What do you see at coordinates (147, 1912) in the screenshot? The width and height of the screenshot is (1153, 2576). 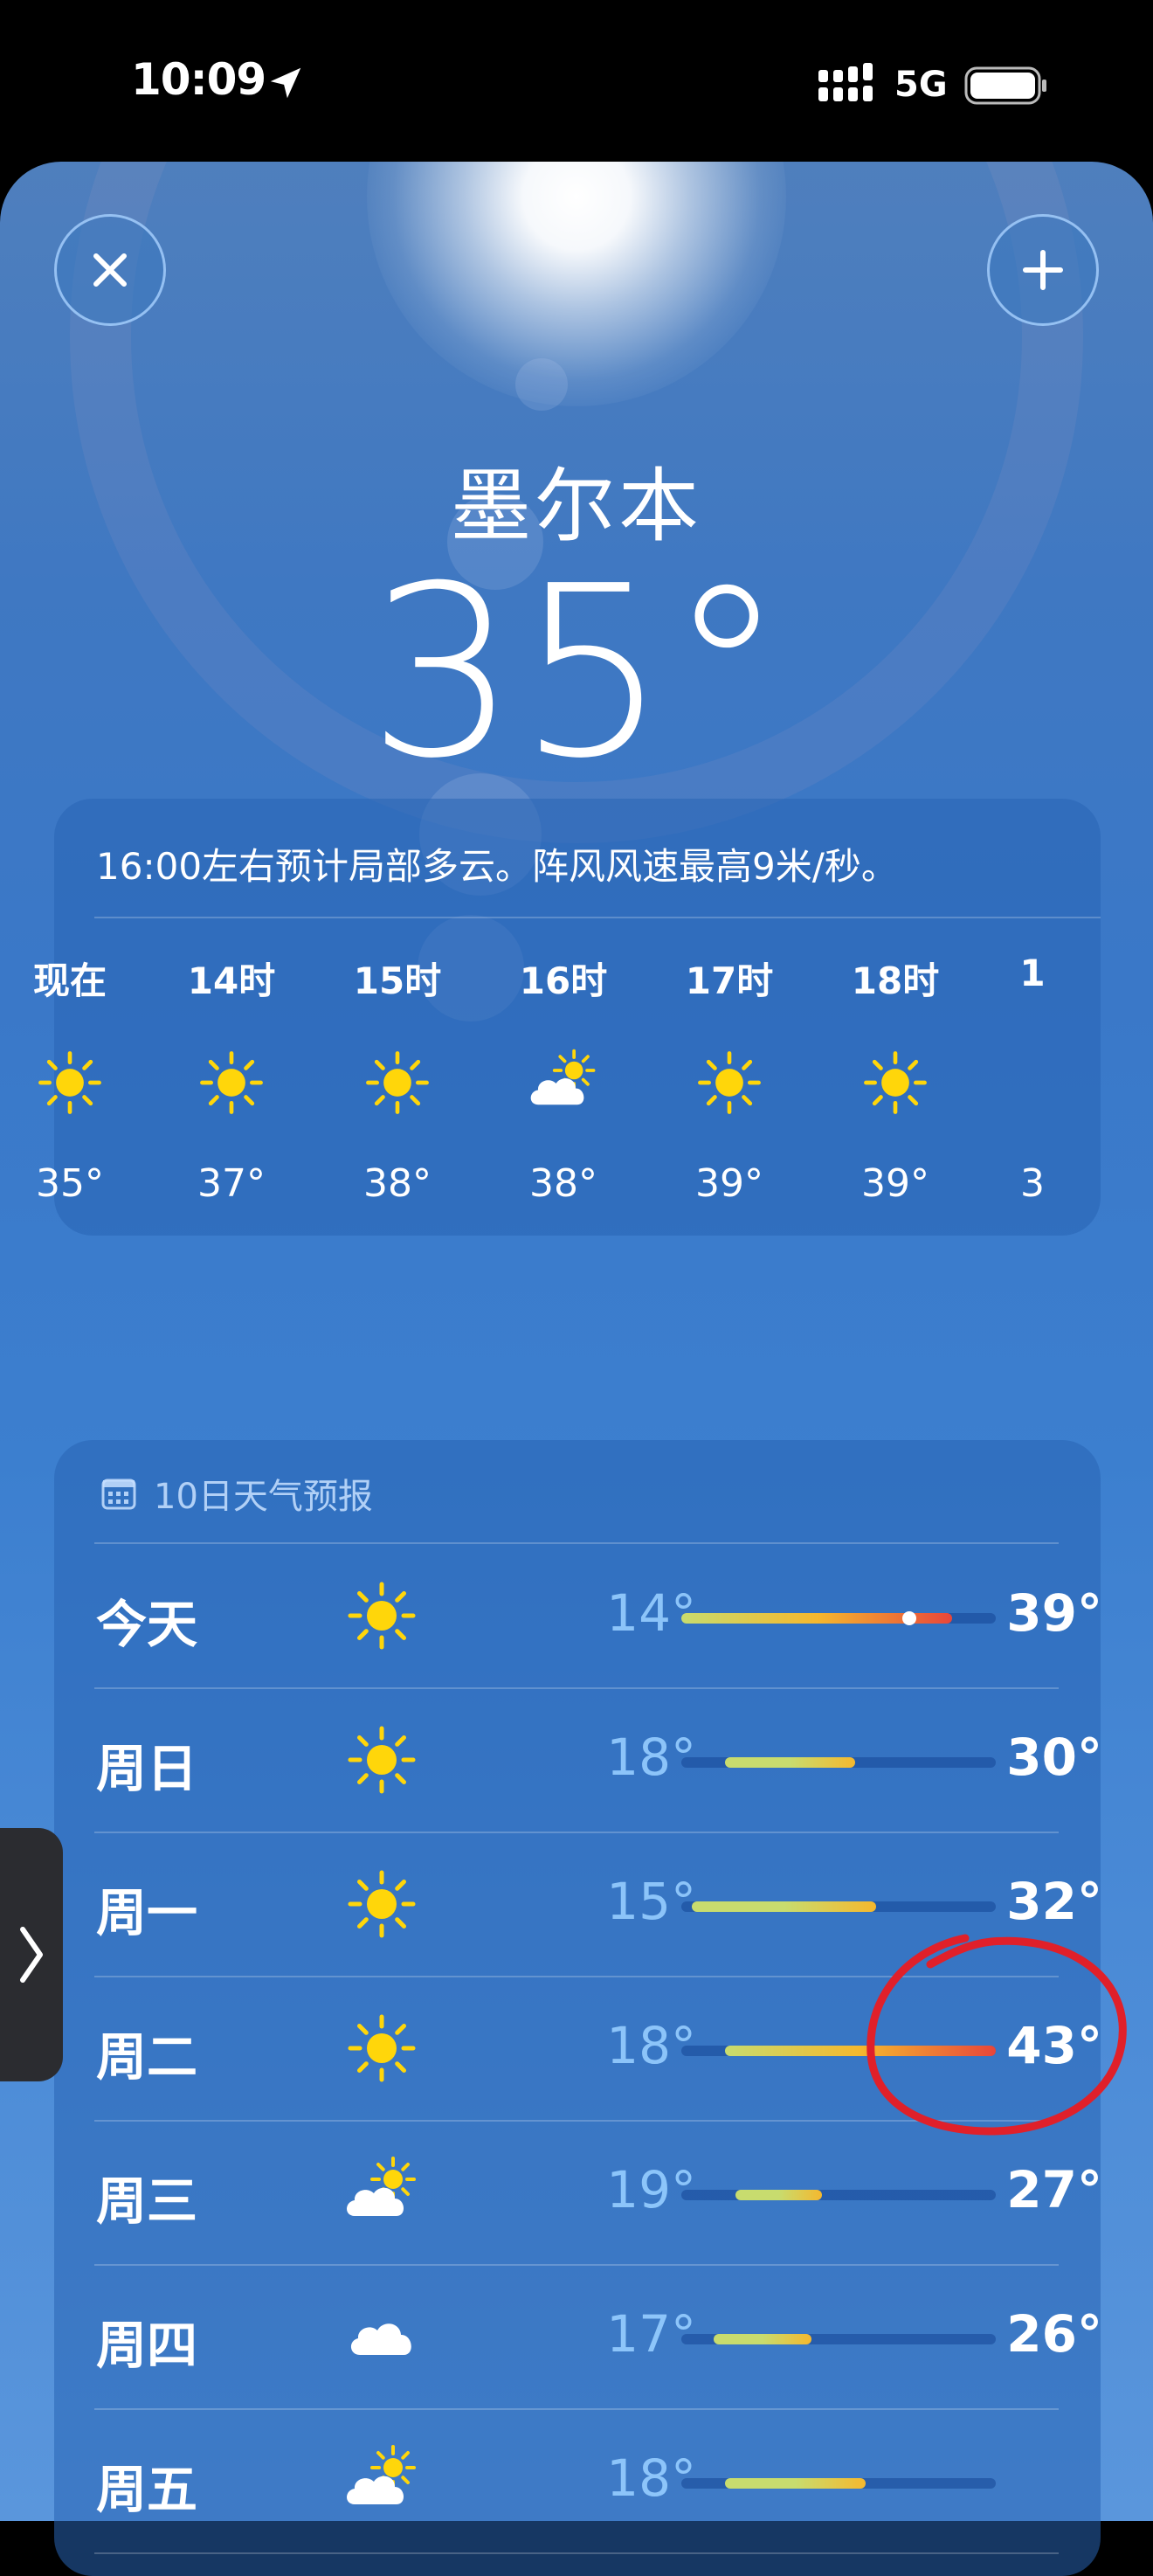 I see `day-name: 周一` at bounding box center [147, 1912].